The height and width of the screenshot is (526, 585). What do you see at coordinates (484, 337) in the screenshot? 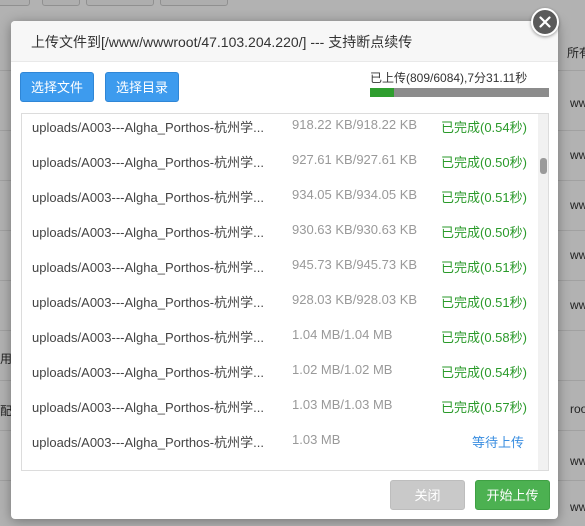
I see `file-status: 已完成(0.58秒)` at bounding box center [484, 337].